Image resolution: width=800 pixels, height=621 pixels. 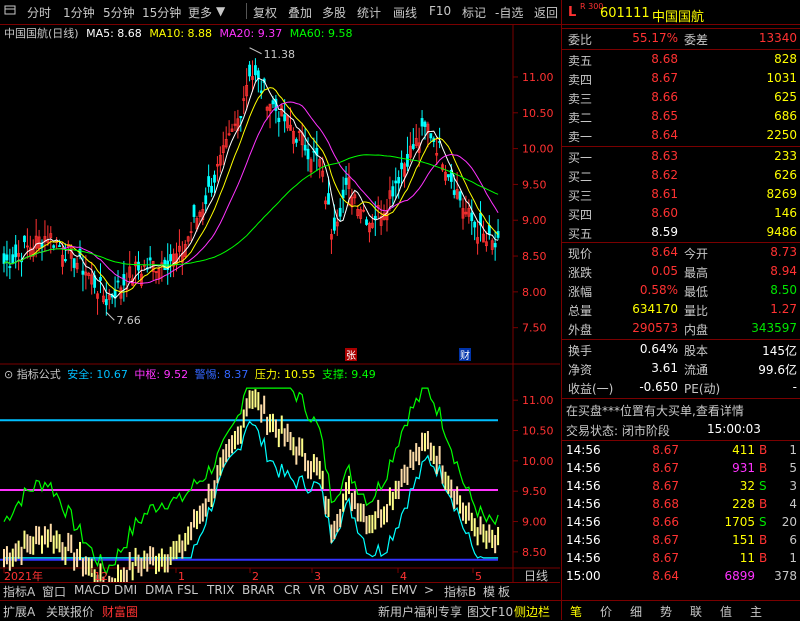 What do you see at coordinates (681, 14) in the screenshot?
I see `quote-header: L R 300 601111 中国国航` at bounding box center [681, 14].